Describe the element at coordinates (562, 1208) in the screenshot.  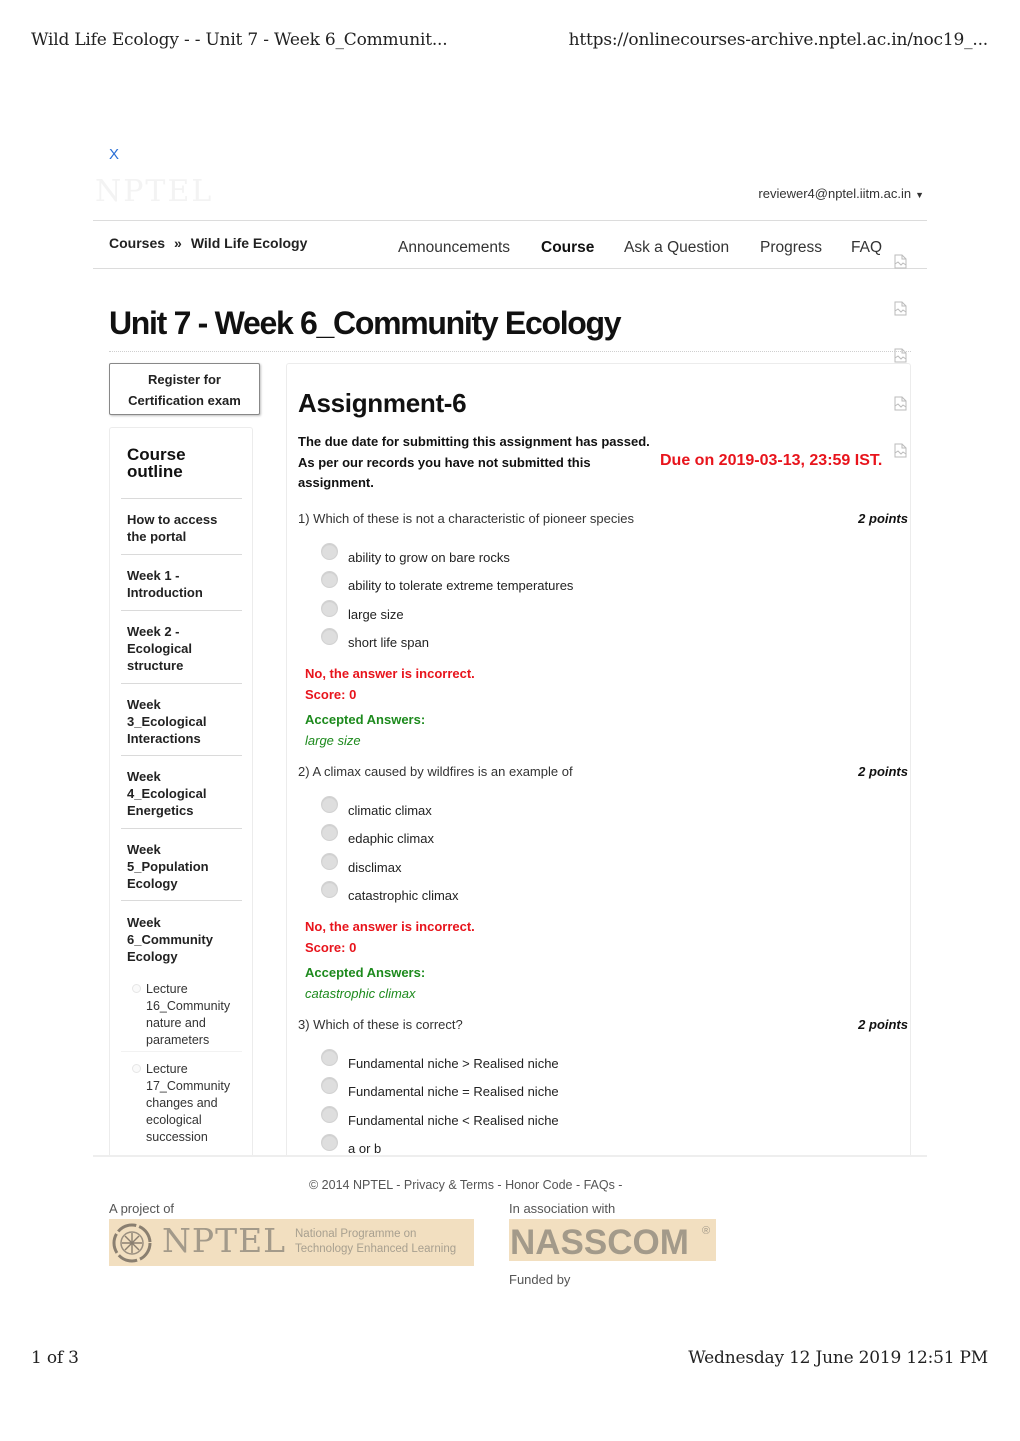
I see `association-label: In association with` at that location.